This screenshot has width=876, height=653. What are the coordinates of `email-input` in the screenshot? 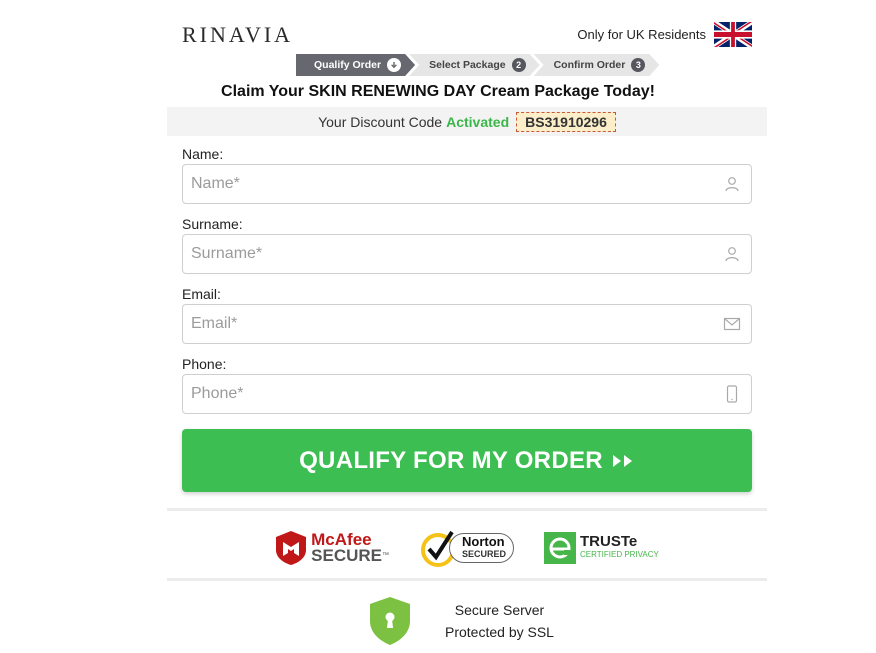 It's located at (438, 324).